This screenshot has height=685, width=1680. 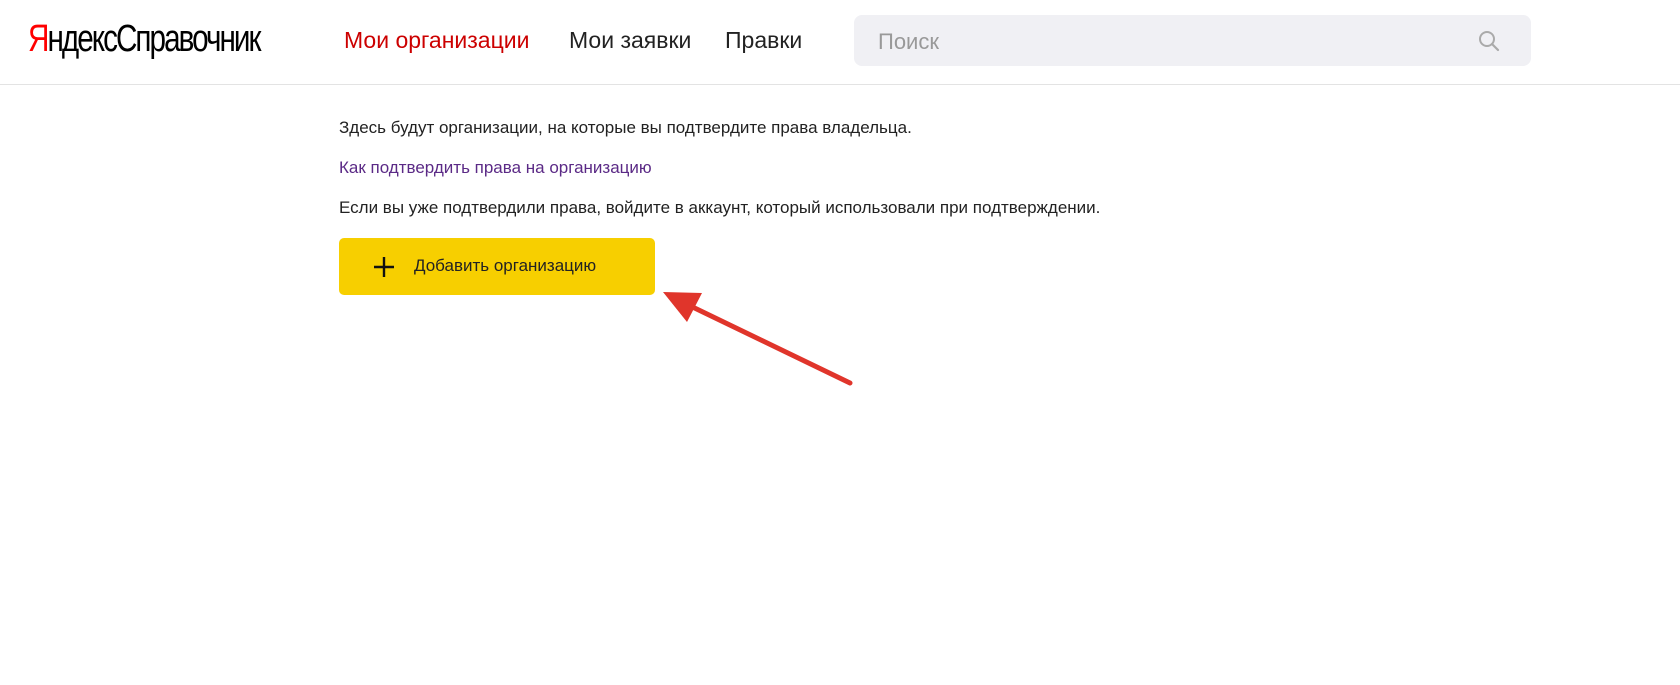 I want to click on help-link: Как подтвердить права на организацию, so click(x=495, y=168).